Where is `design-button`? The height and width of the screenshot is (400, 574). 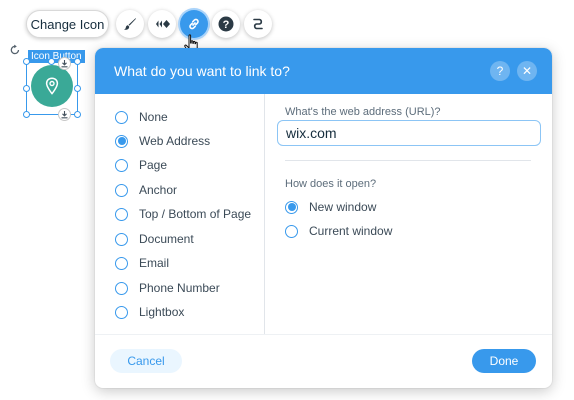
design-button is located at coordinates (130, 24).